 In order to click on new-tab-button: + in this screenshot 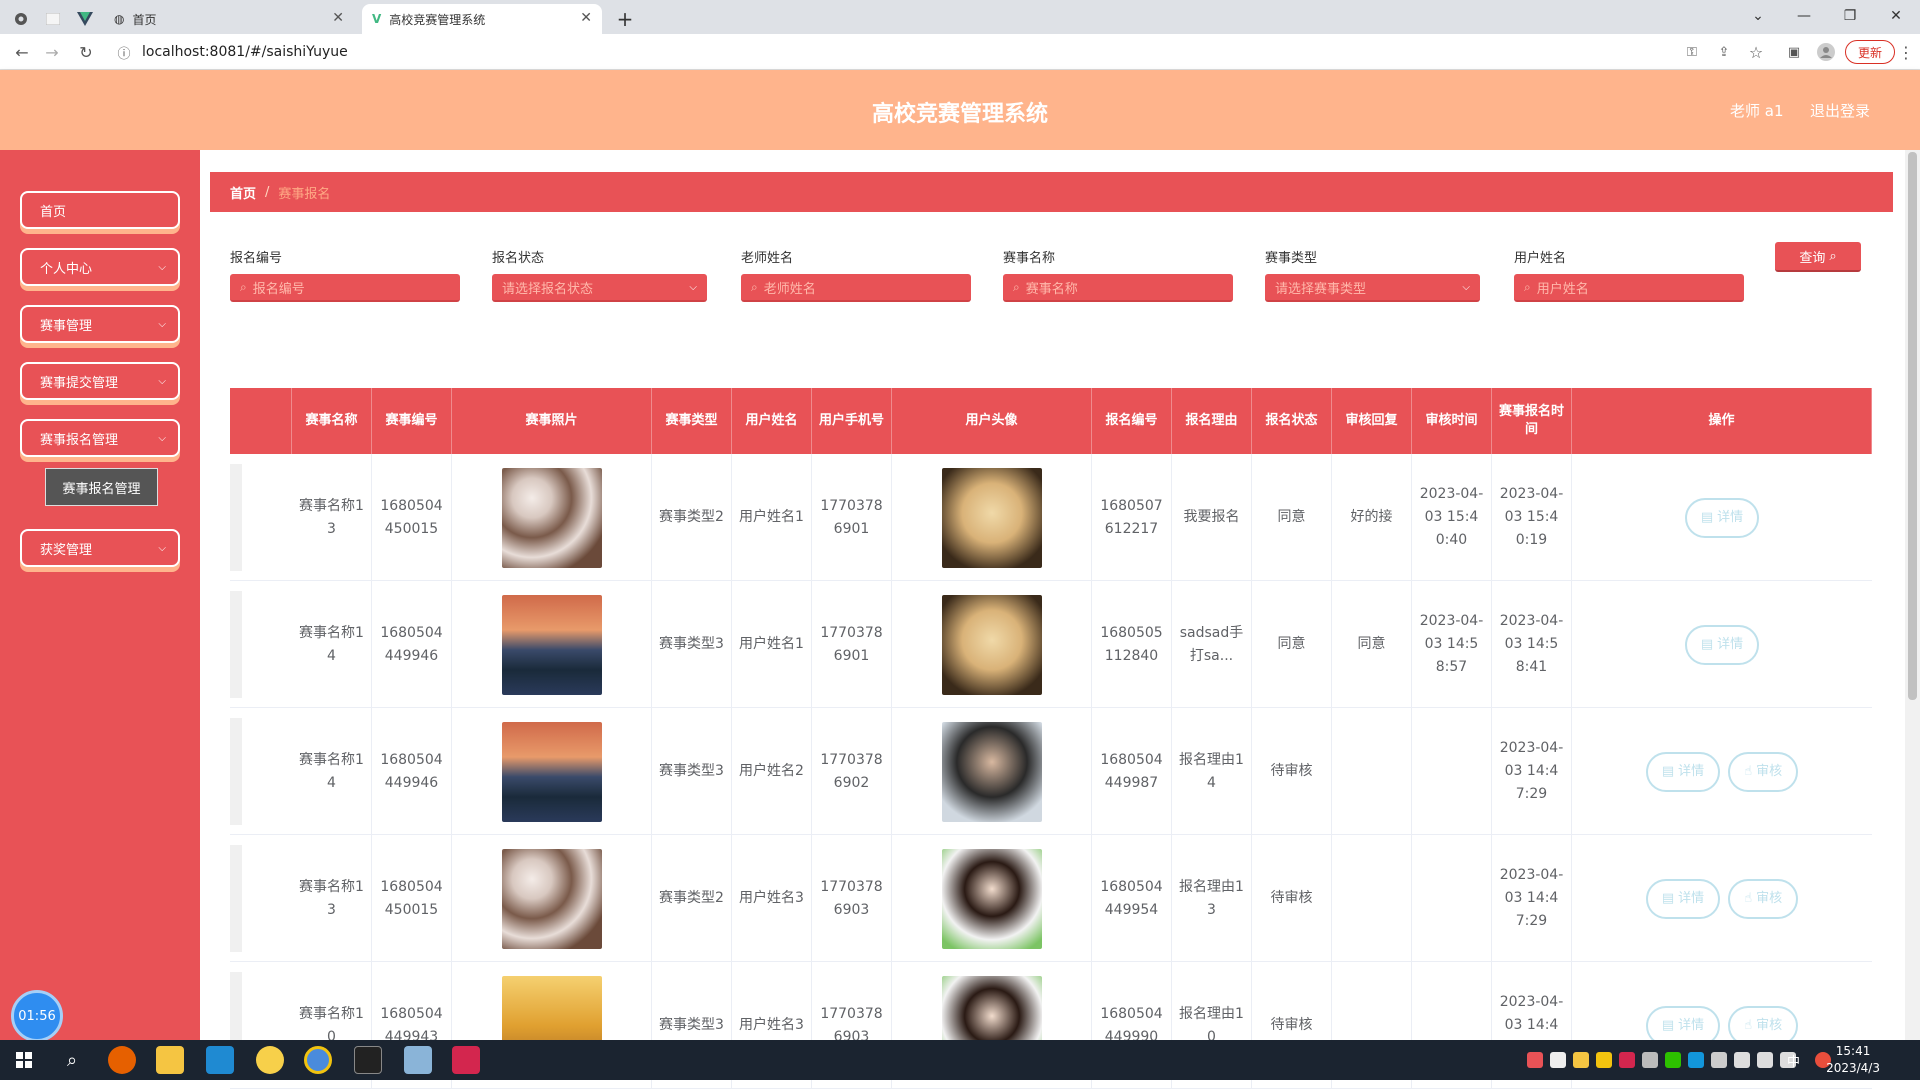, I will do `click(625, 19)`.